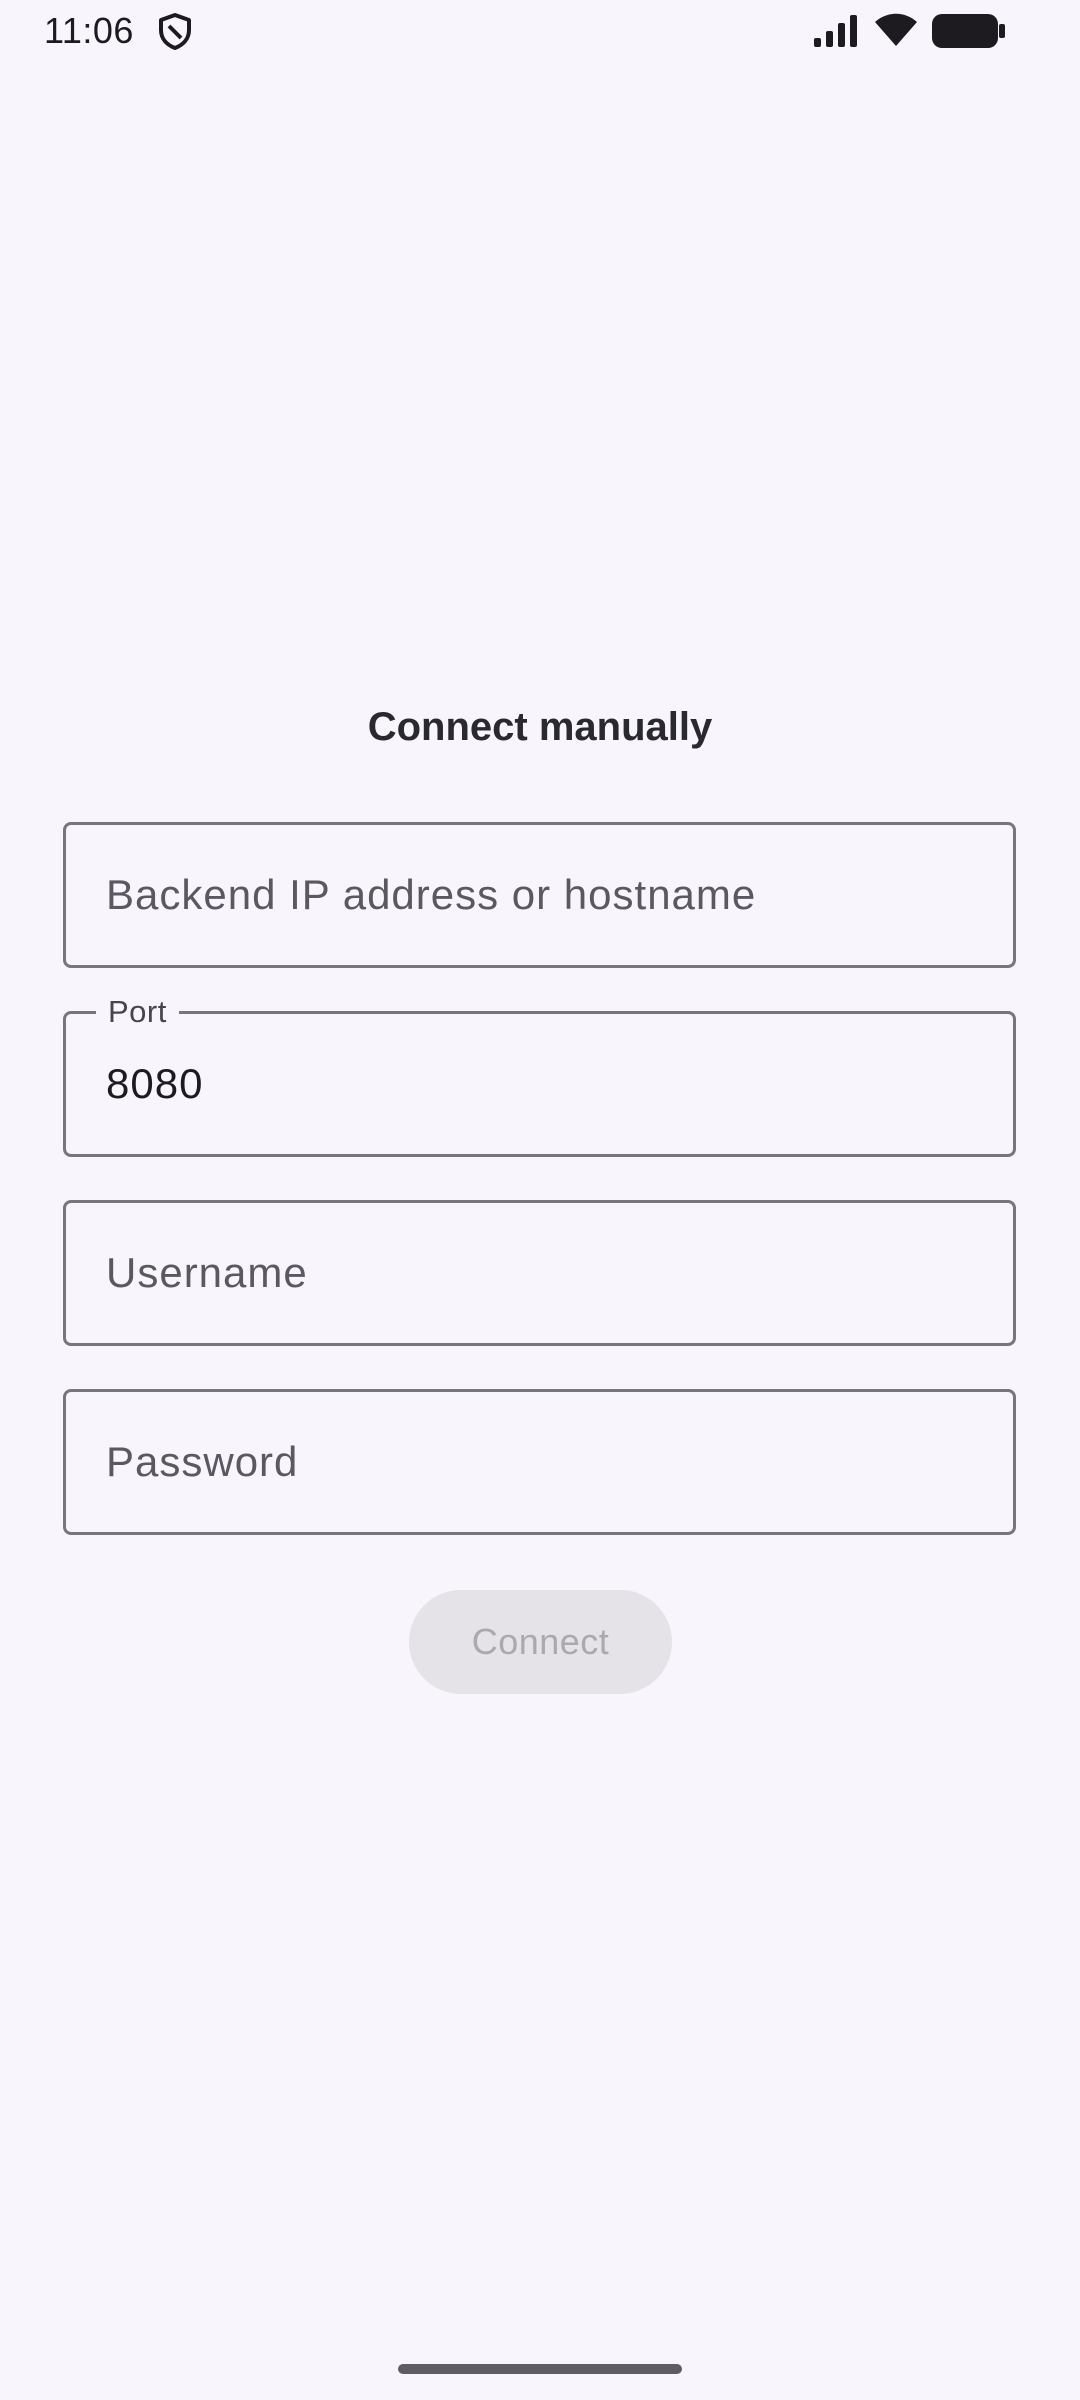 The image size is (1080, 2400). I want to click on hostname-field: Backend IP address or hostname, so click(539, 895).